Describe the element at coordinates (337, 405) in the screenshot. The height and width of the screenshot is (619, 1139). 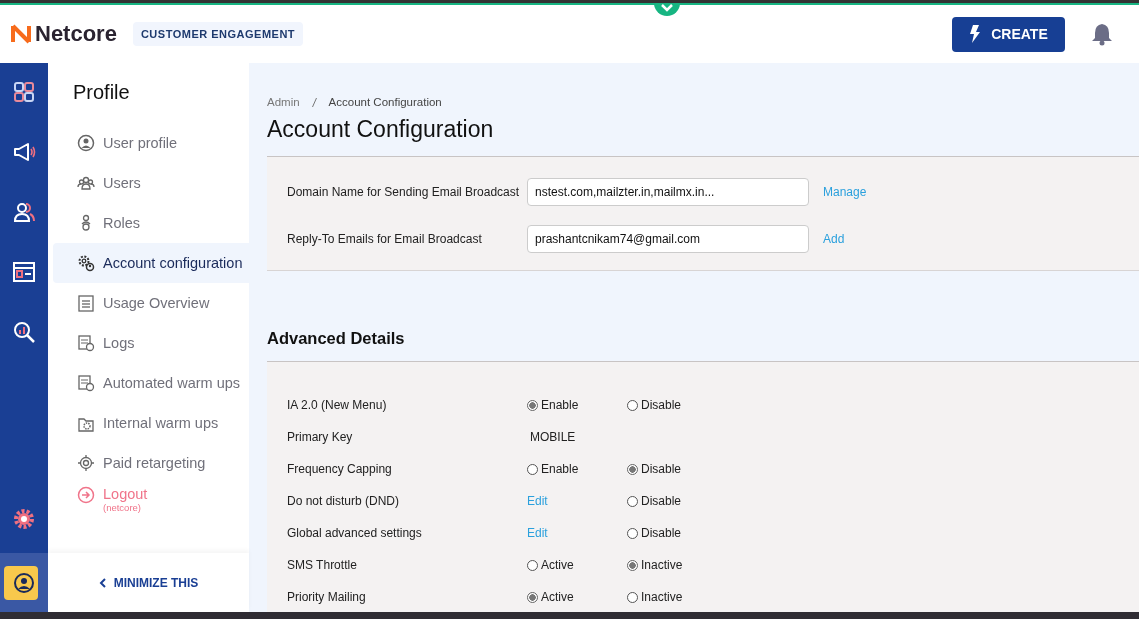
I see `setting-label: IA 2.0 (New Menu)` at that location.